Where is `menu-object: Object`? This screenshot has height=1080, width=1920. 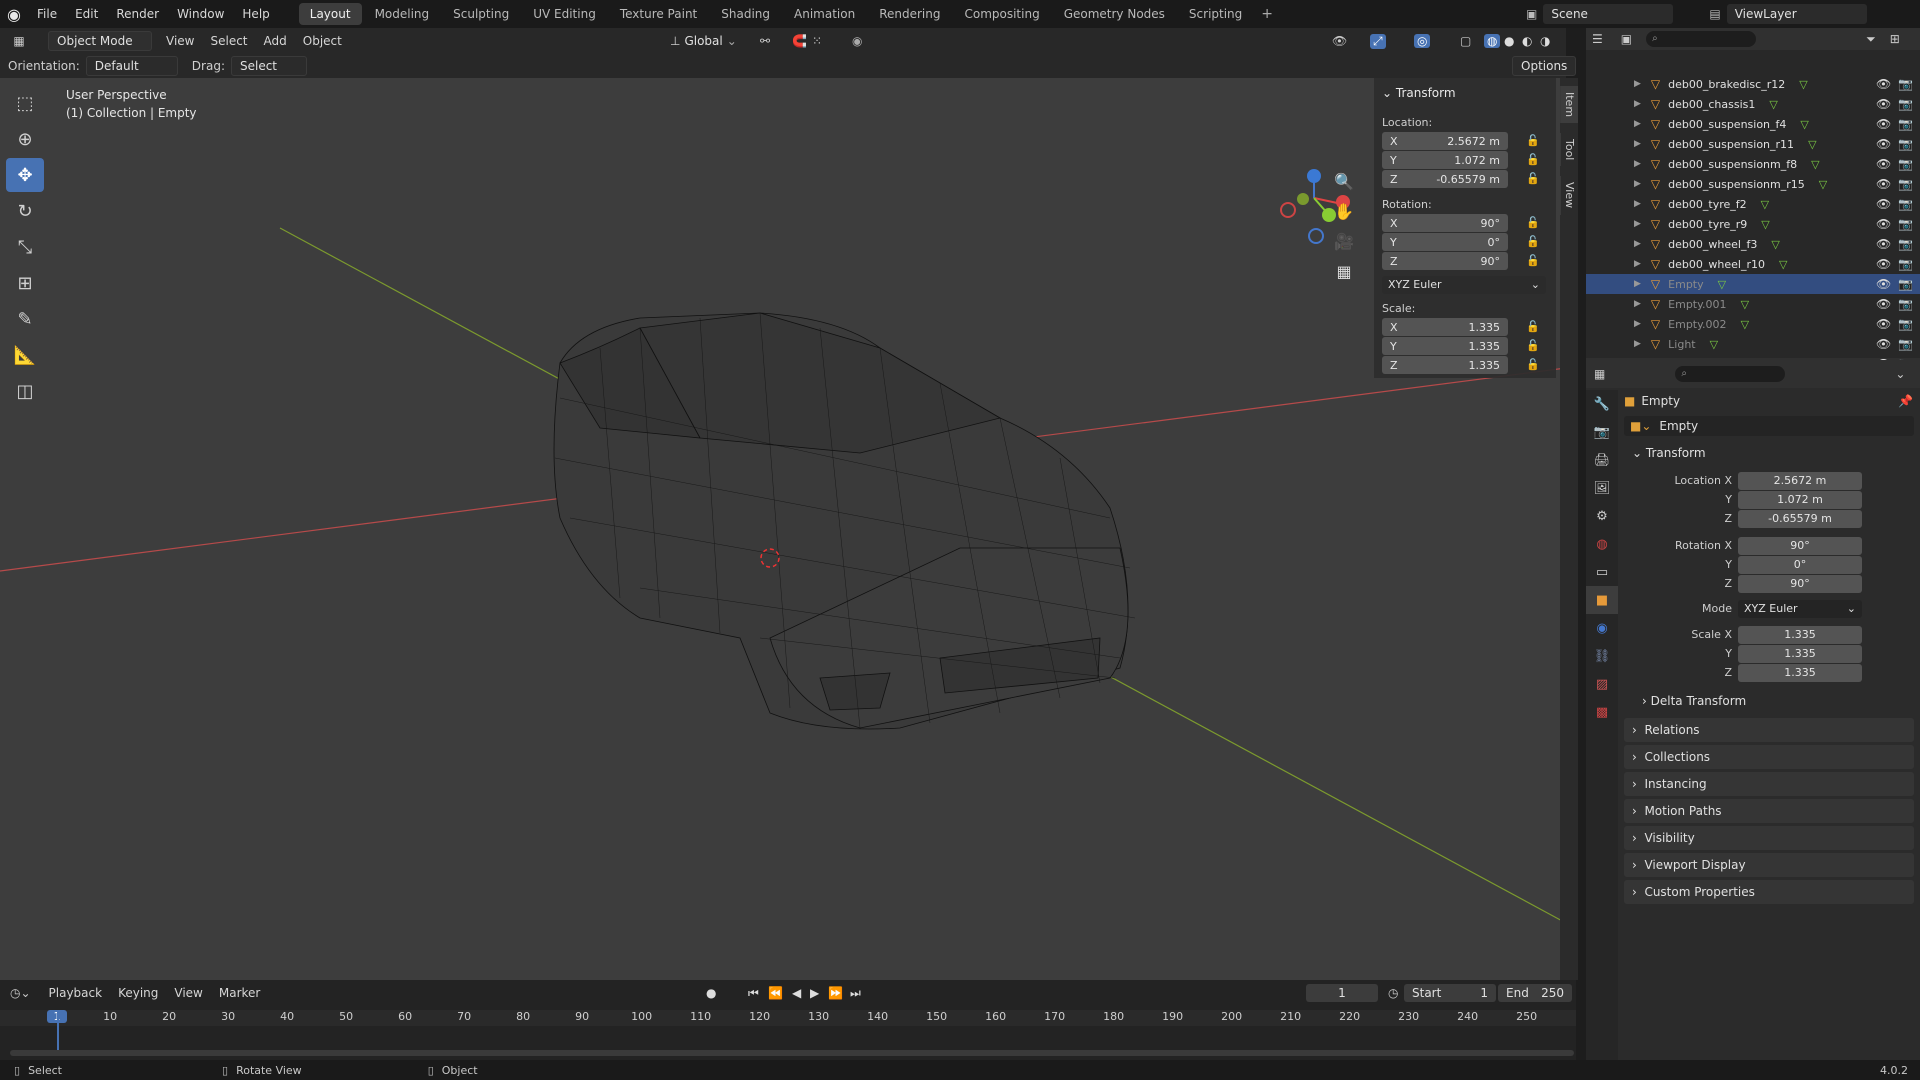 menu-object: Object is located at coordinates (322, 41).